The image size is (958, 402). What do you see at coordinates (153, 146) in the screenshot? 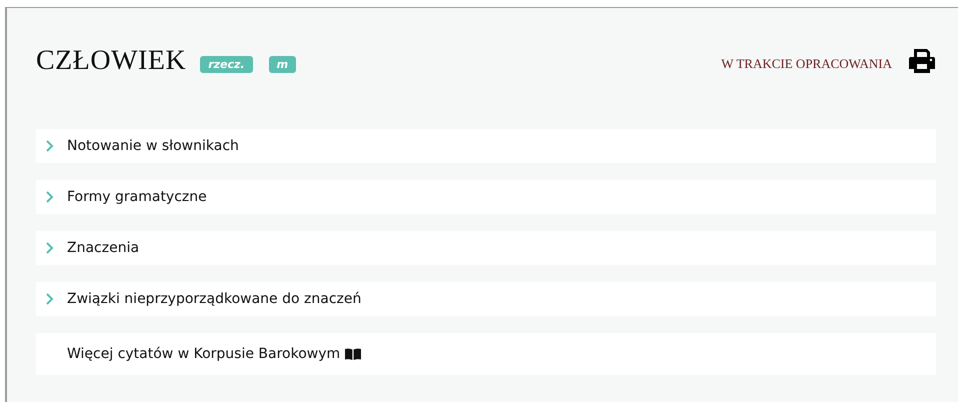
I see `section-label: Notowanie w słownikach` at bounding box center [153, 146].